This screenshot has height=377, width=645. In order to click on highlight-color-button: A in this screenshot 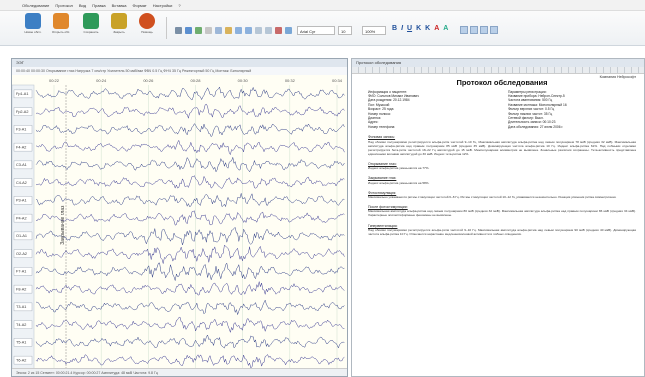, I will do `click(445, 28)`.